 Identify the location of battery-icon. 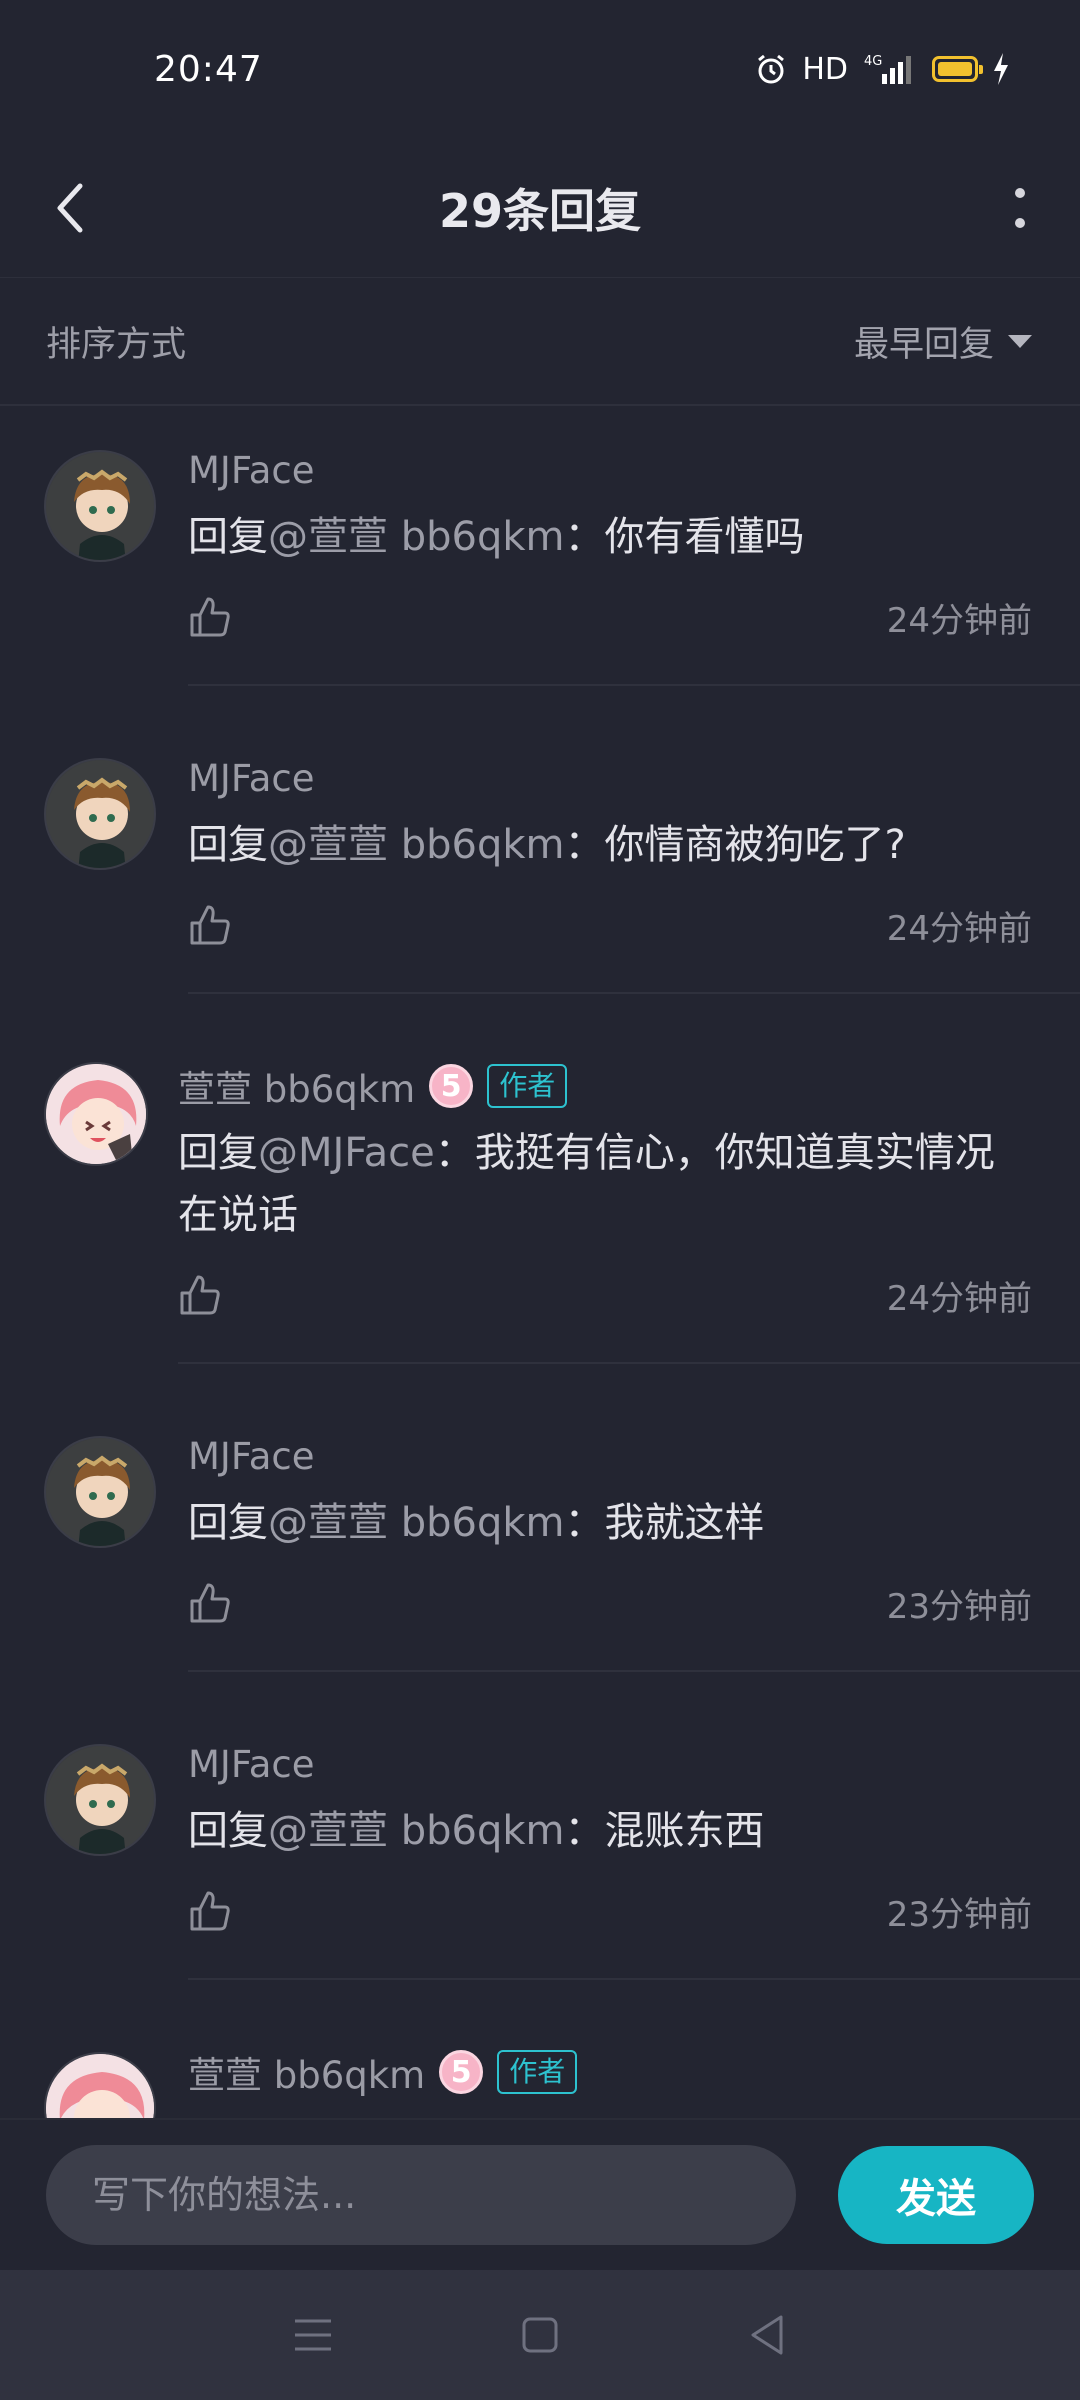
(957, 69).